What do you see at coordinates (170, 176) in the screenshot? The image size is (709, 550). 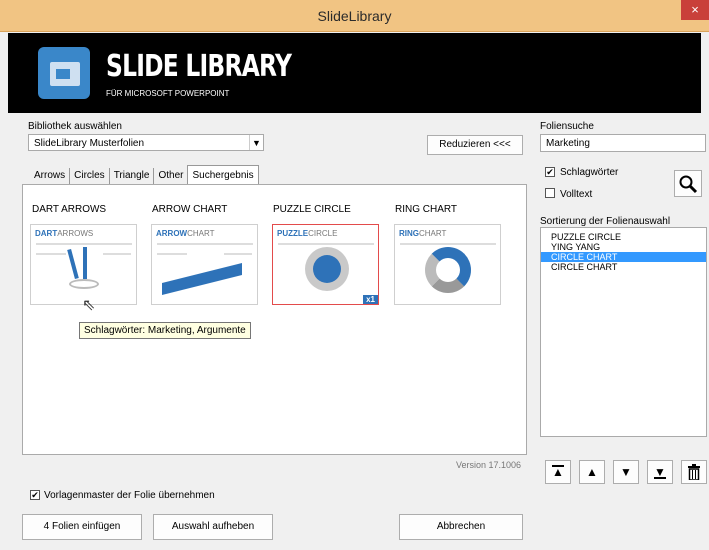 I see `tab-other: Other` at bounding box center [170, 176].